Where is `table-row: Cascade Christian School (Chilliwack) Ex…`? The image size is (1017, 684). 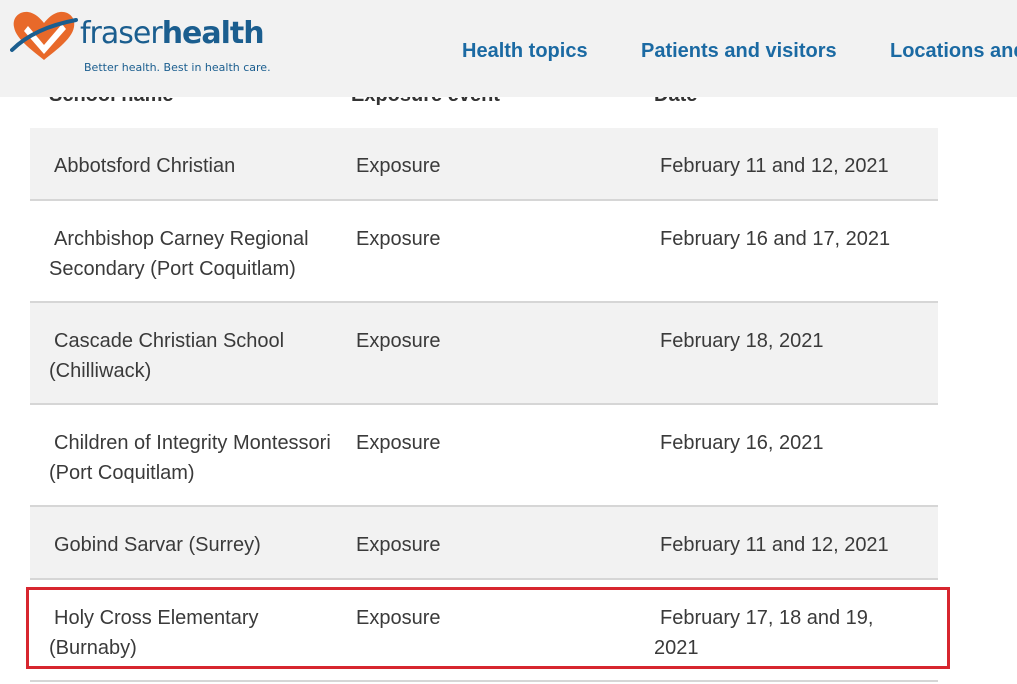 table-row: Cascade Christian School (Chilliwack) Ex… is located at coordinates (484, 354).